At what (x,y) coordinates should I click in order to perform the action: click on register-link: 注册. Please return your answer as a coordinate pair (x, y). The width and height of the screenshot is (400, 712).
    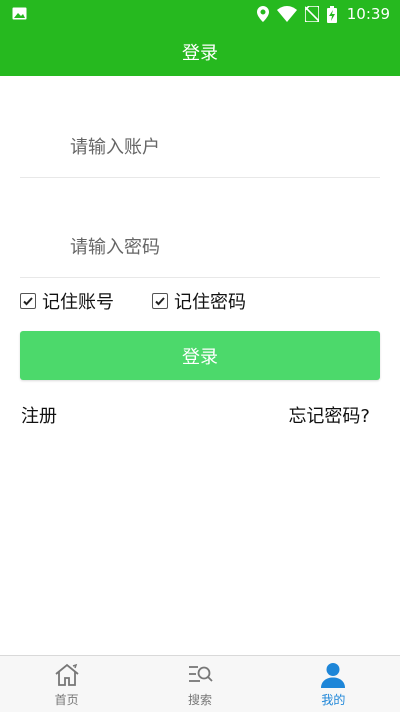
    Looking at the image, I should click on (39, 415).